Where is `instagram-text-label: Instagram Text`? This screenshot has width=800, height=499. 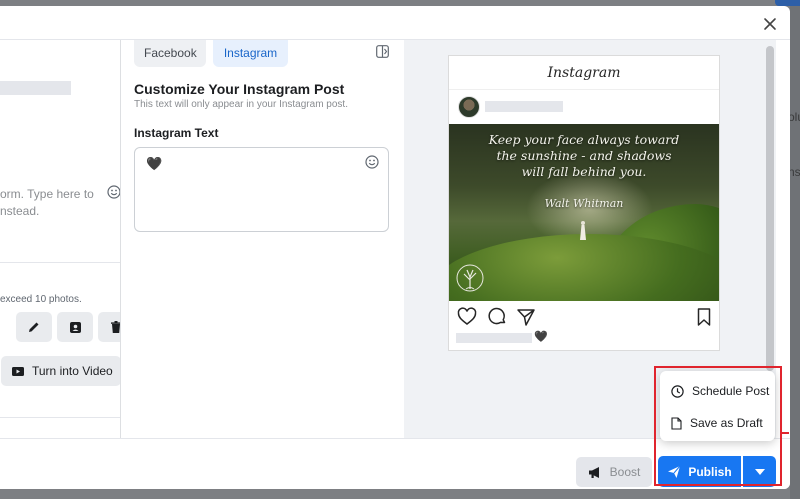 instagram-text-label: Instagram Text is located at coordinates (176, 133).